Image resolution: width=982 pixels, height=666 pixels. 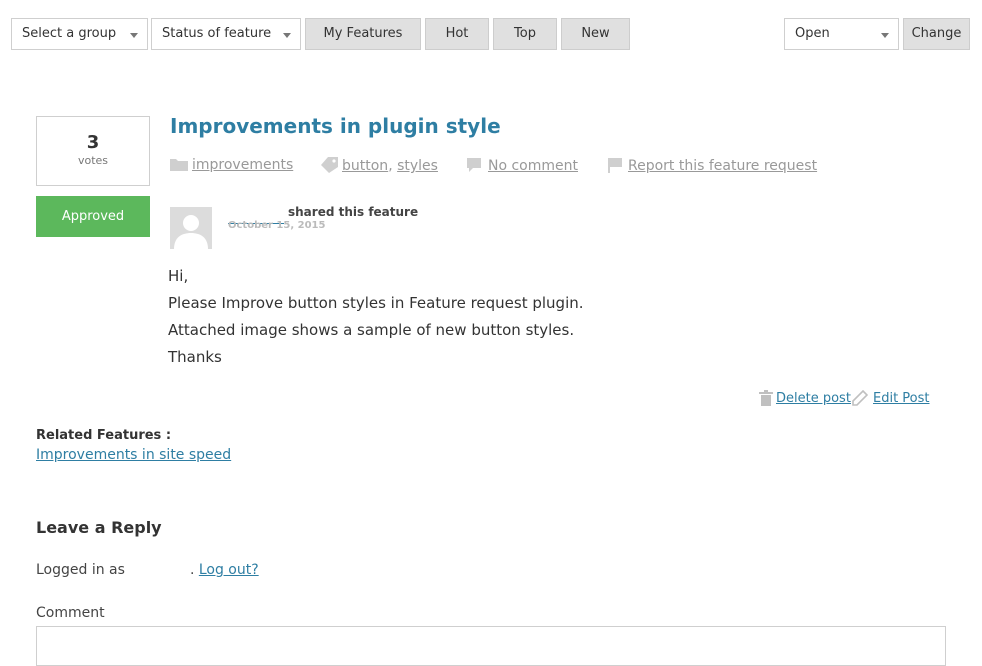 What do you see at coordinates (860, 397) in the screenshot?
I see `pencil-icon` at bounding box center [860, 397].